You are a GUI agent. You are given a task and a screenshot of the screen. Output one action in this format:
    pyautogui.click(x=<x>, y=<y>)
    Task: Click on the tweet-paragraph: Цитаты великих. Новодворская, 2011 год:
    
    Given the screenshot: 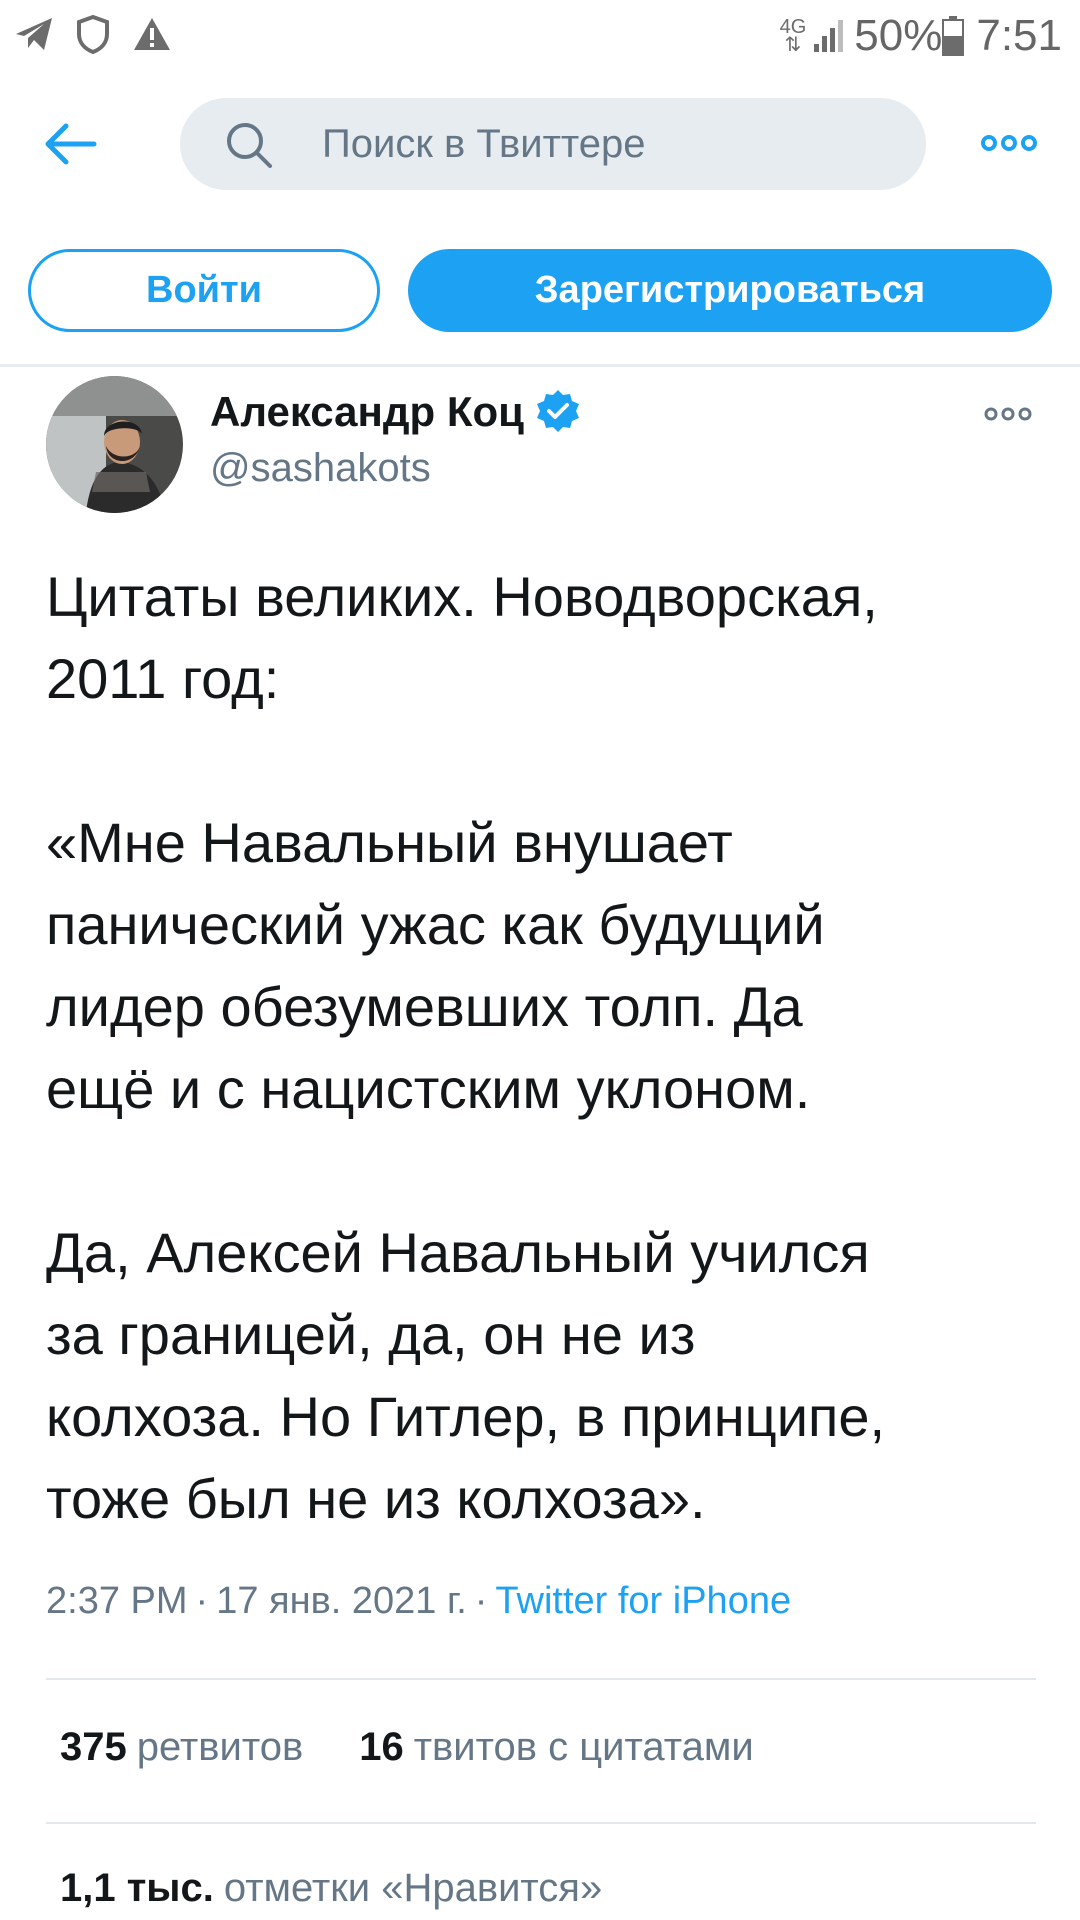 What is the action you would take?
    pyautogui.click(x=462, y=637)
    